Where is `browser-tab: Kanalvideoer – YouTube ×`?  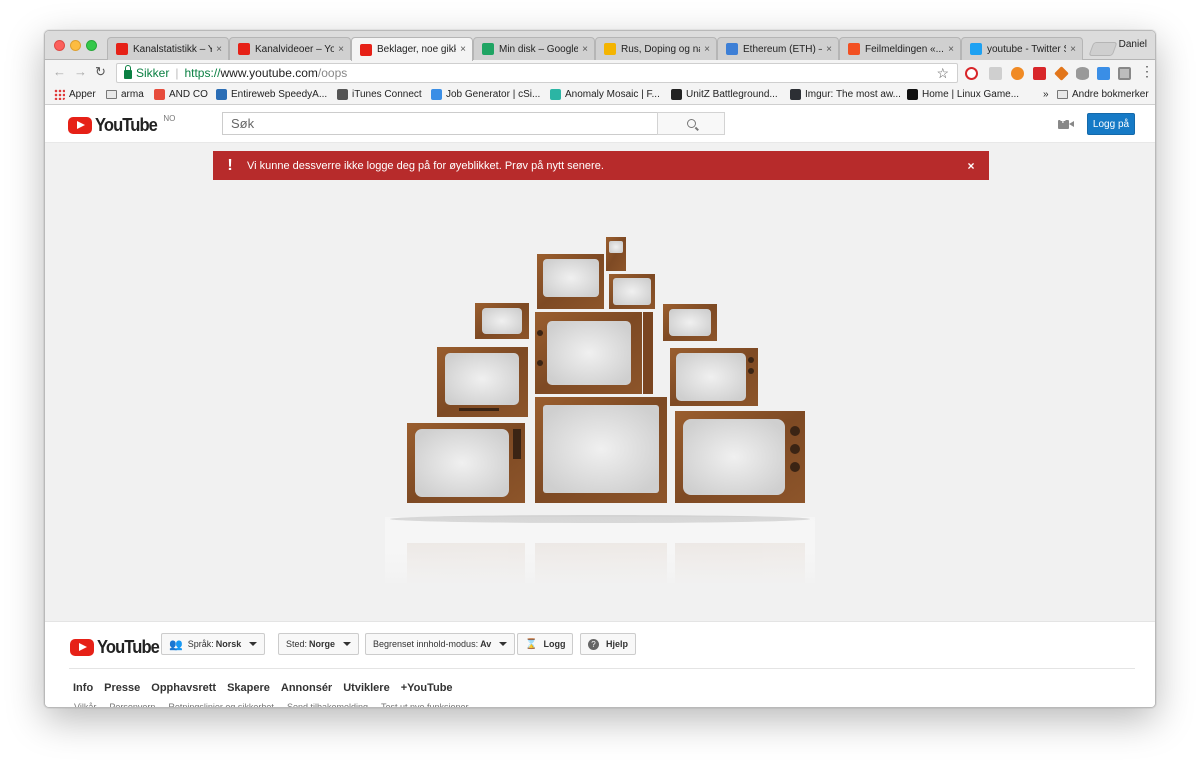 browser-tab: Kanalvideoer – YouTube × is located at coordinates (290, 48).